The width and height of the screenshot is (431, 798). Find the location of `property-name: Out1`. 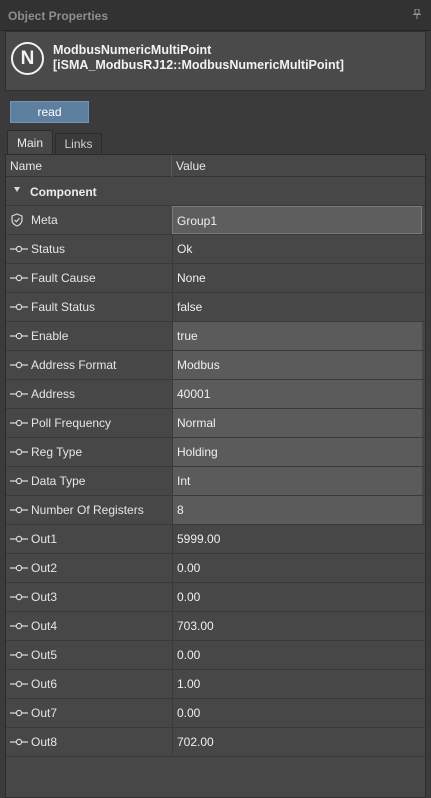

property-name: Out1 is located at coordinates (44, 539).